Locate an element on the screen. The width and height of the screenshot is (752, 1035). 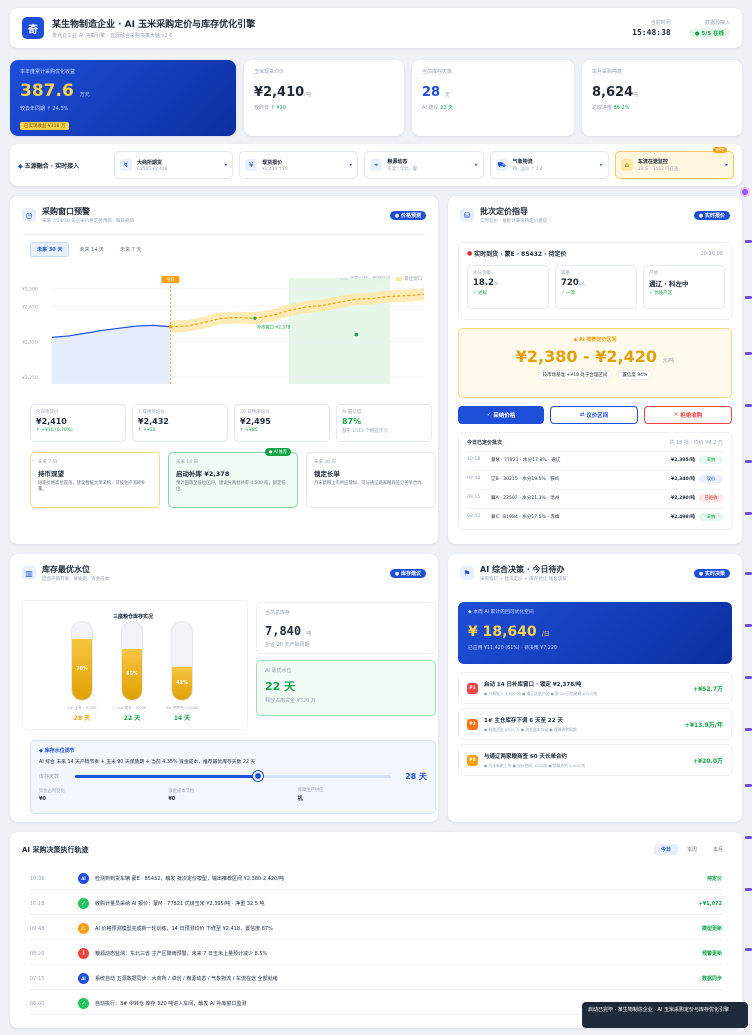
source-chip: ⌖ 粮源动态 东北 · 华北 · 鲁 ▸ is located at coordinates (424, 165).